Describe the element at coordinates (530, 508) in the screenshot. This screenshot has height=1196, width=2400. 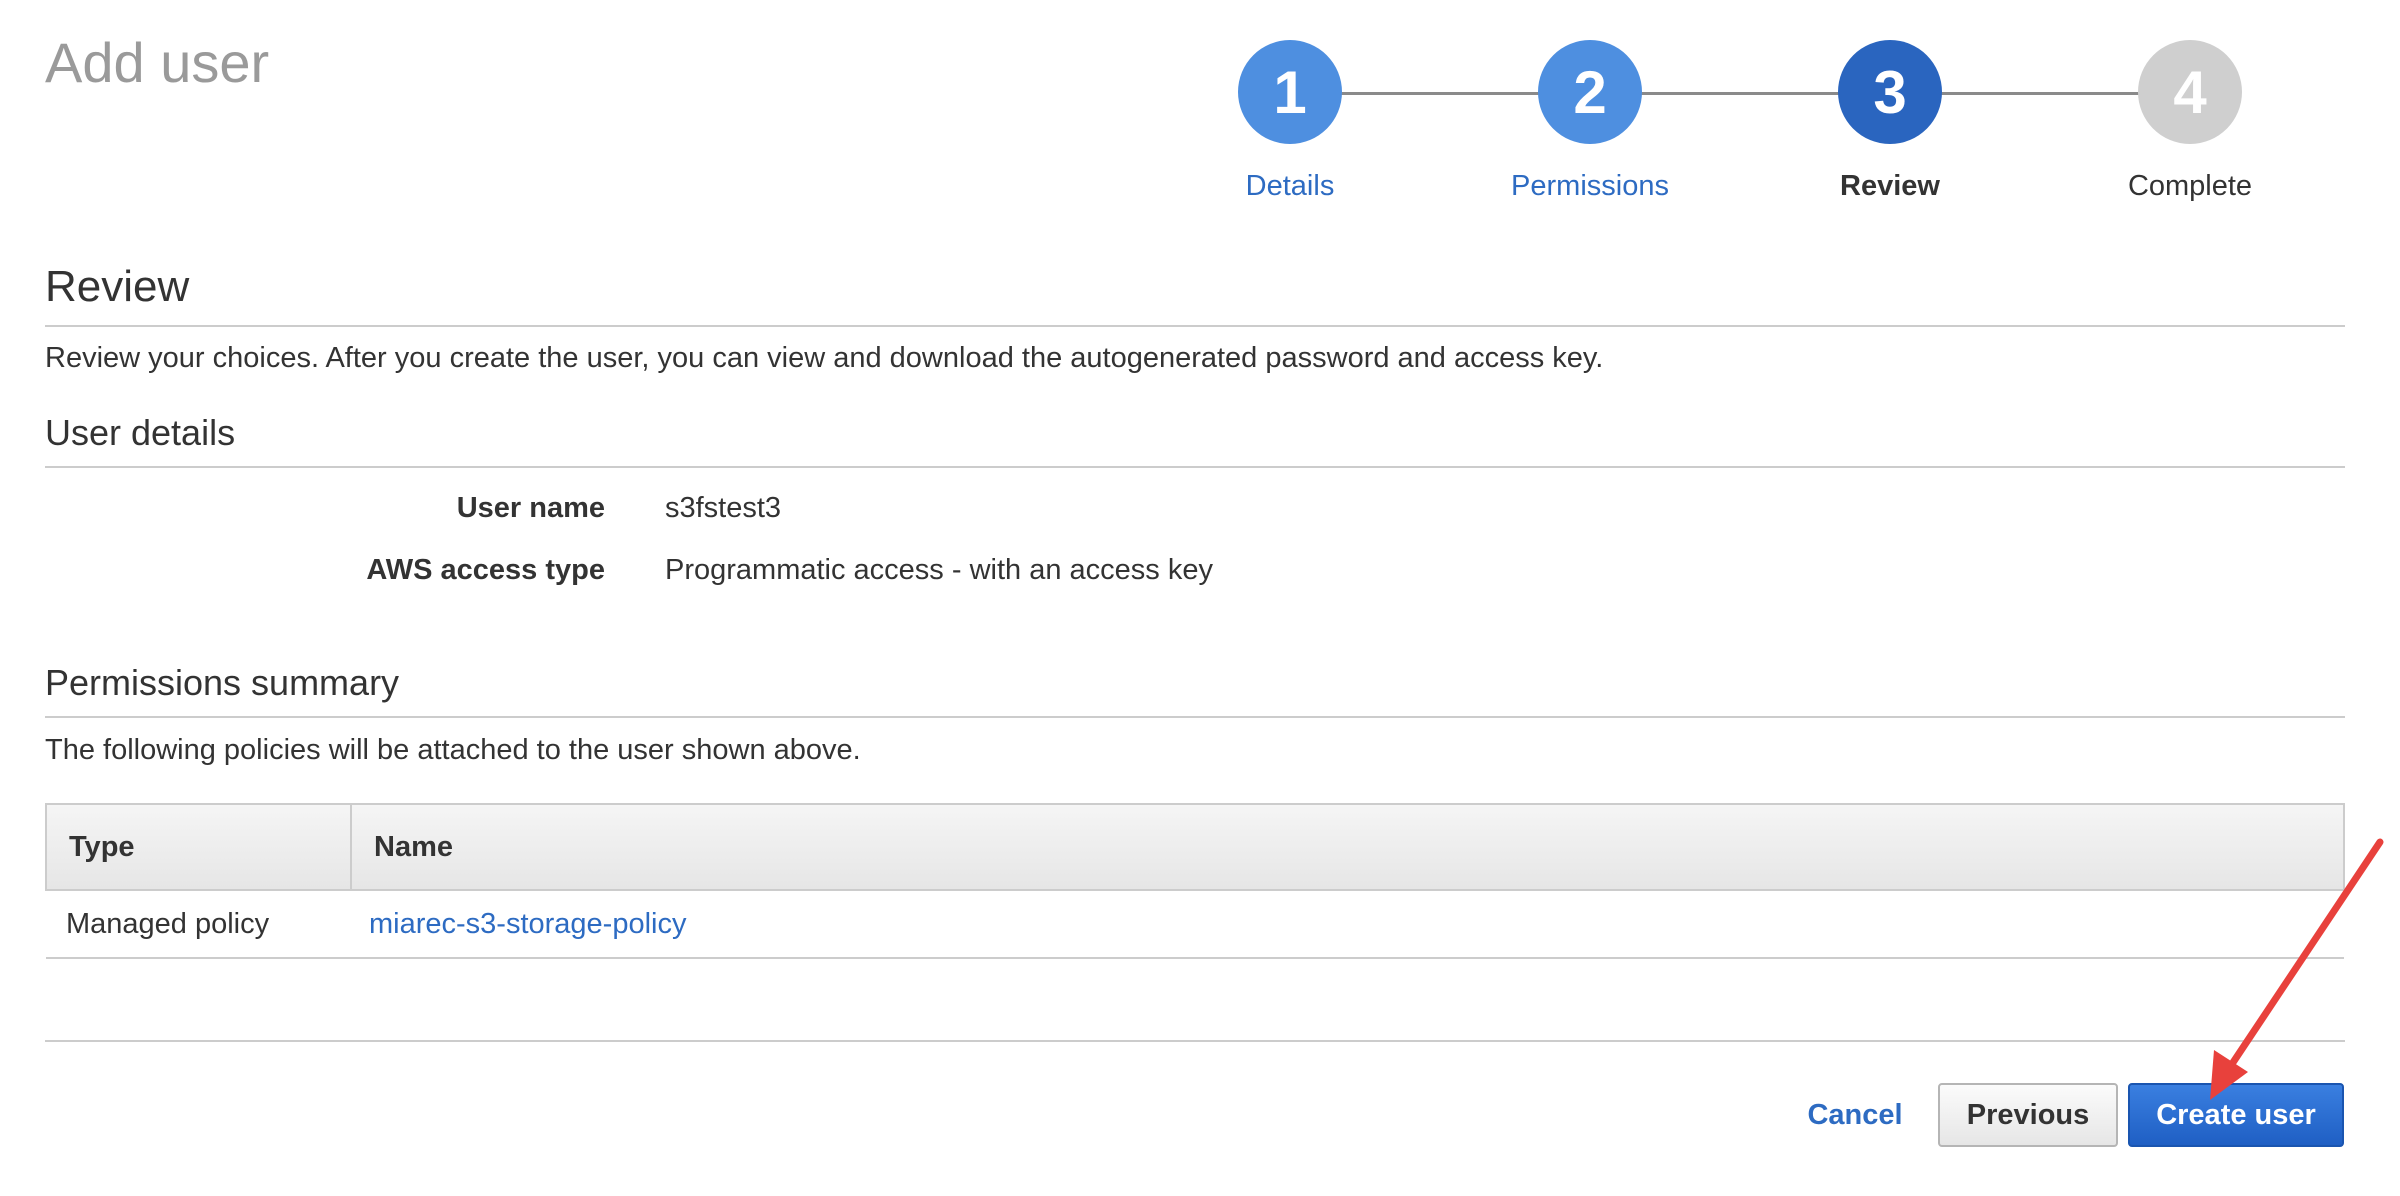
I see `user-name-label: User name` at that location.